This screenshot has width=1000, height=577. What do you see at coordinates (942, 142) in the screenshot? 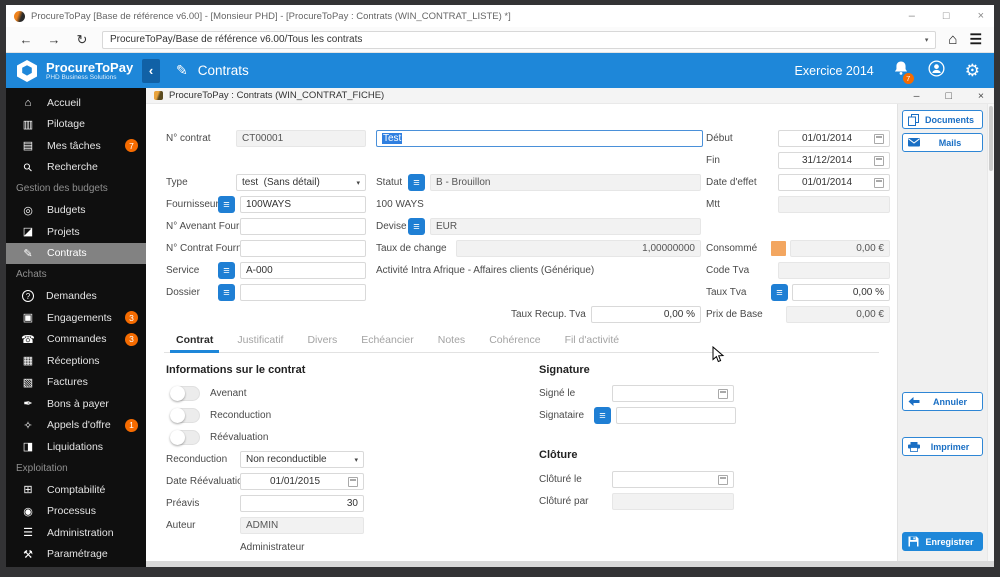
I see `mails-button: Mails` at bounding box center [942, 142].